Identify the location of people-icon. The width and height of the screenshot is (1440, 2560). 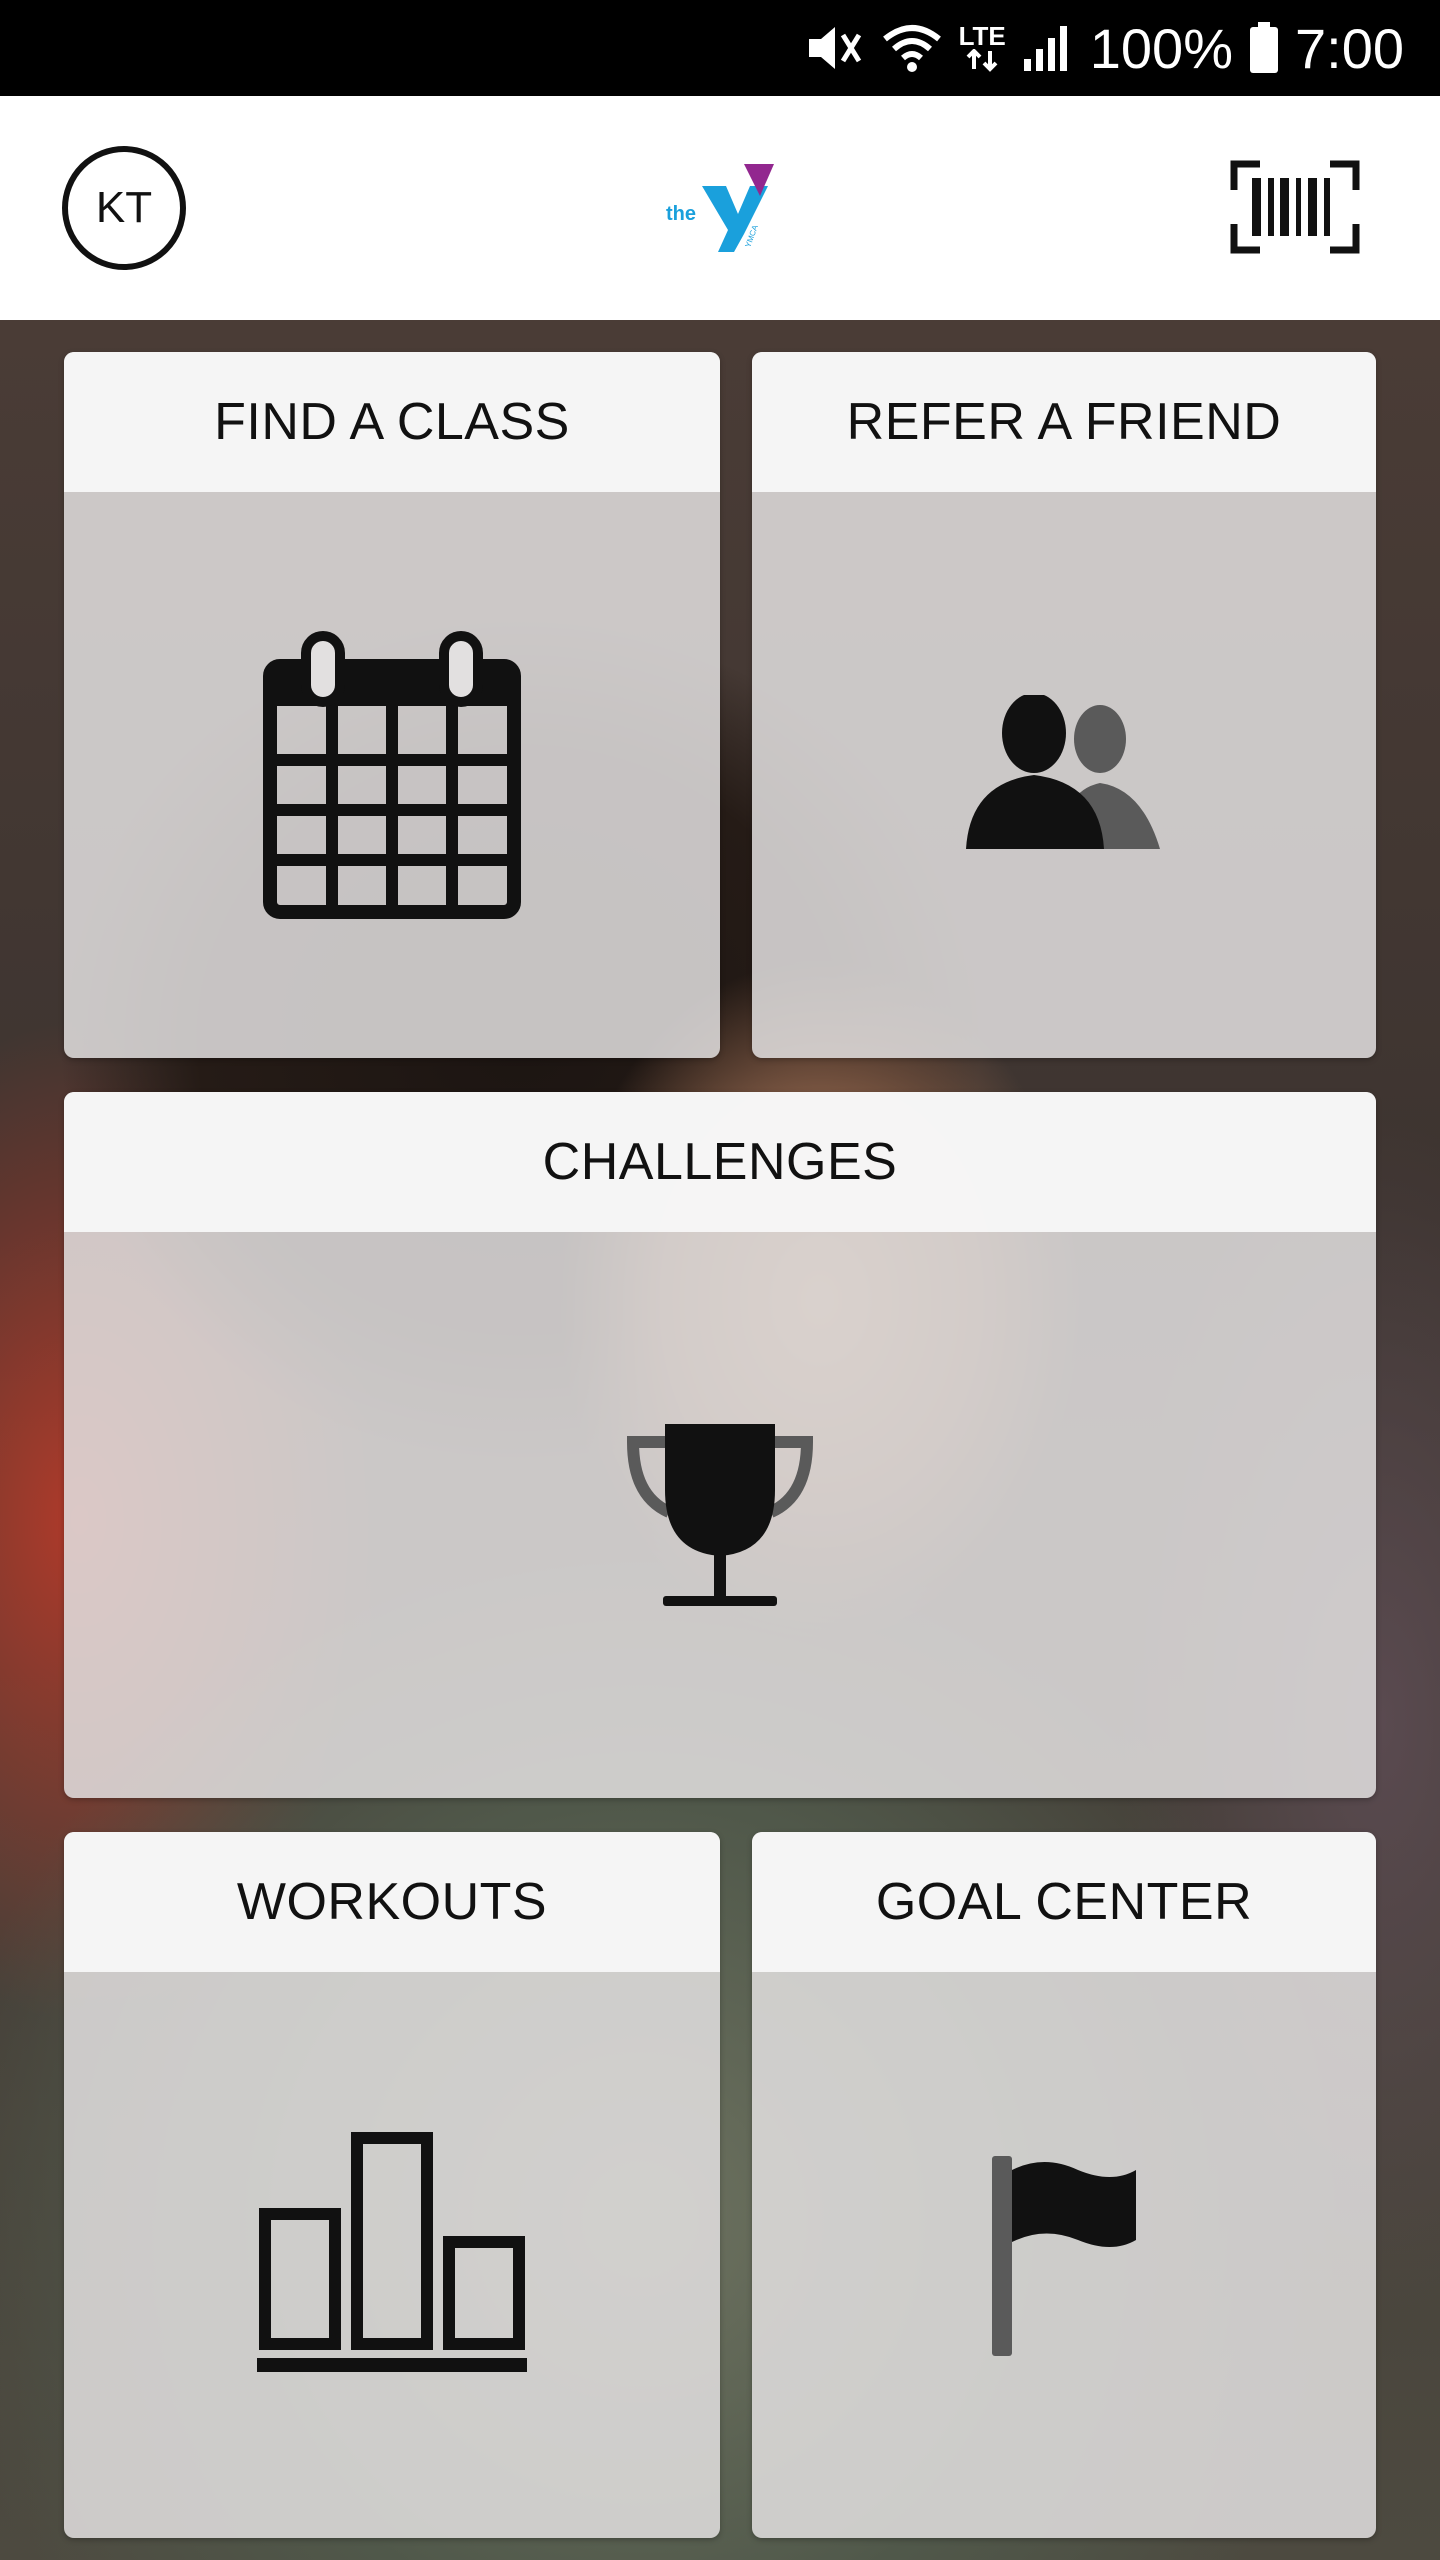
(1063, 772).